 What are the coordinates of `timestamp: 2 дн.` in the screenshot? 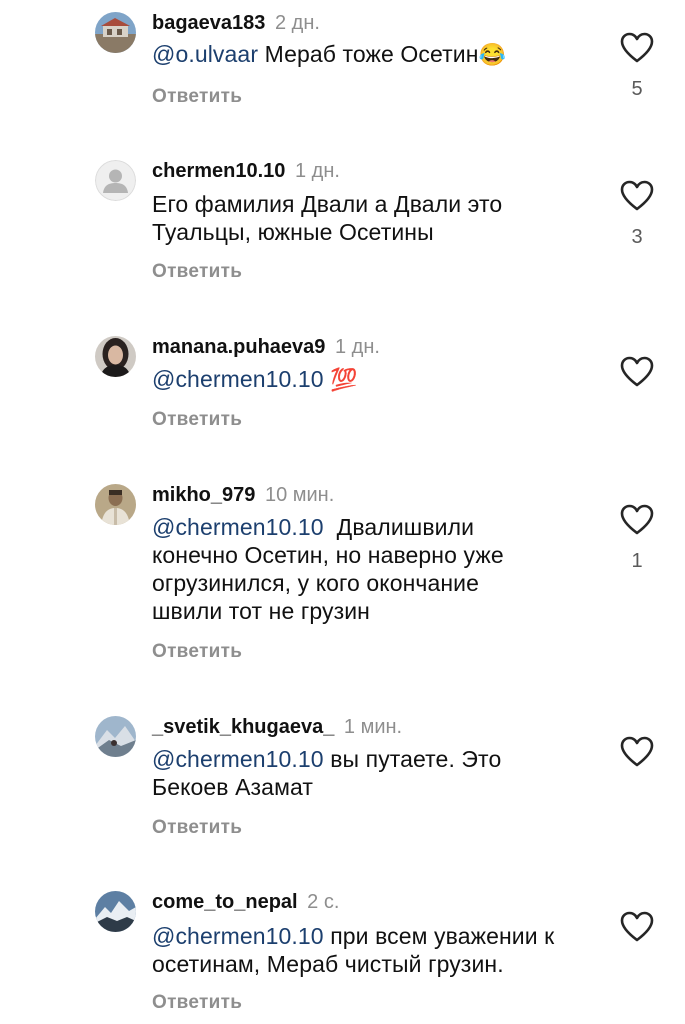 It's located at (297, 23).